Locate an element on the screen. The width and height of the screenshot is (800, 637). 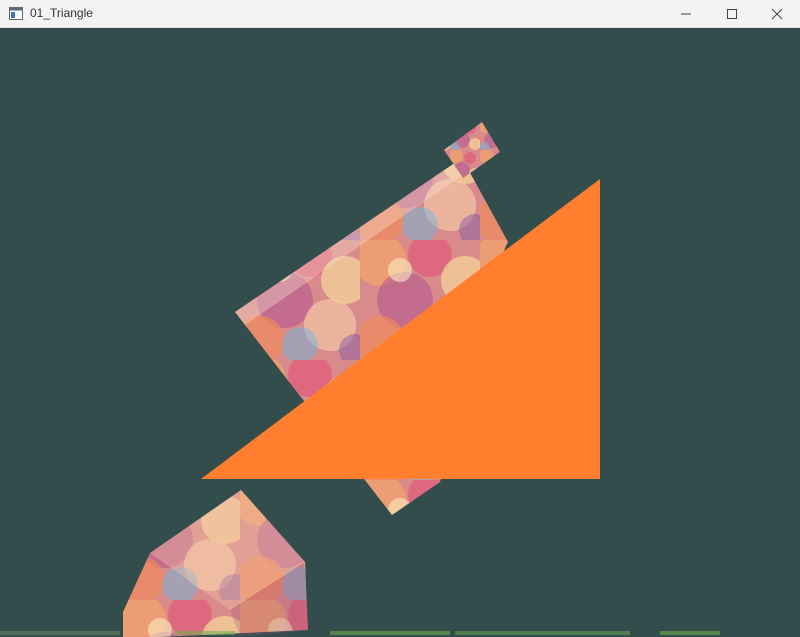
window-title: 01_Triangle is located at coordinates (61, 13).